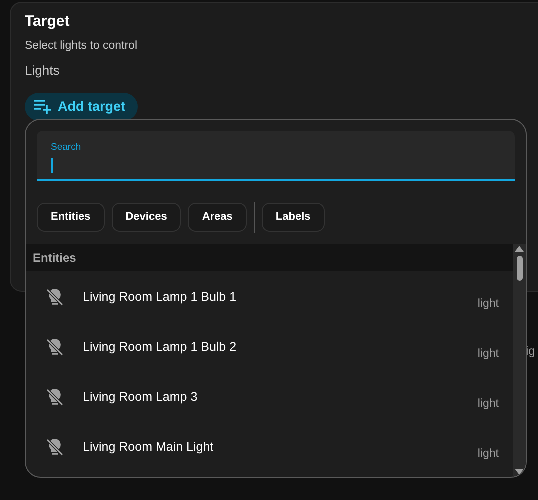 The width and height of the screenshot is (538, 500). What do you see at coordinates (147, 217) in the screenshot?
I see `filter-chip: Devices` at bounding box center [147, 217].